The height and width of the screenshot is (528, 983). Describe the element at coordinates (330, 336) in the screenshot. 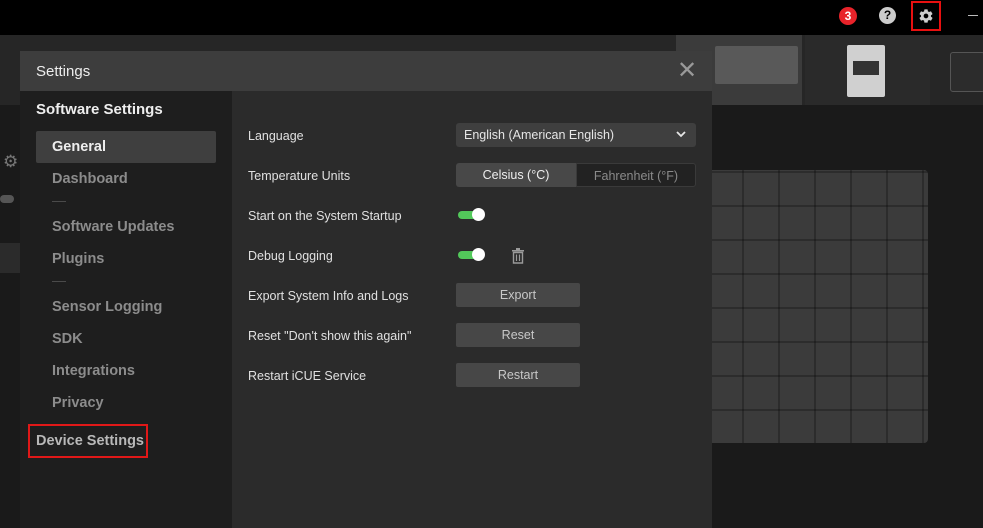

I see `reset-label: Reset "Don't show this again"` at that location.